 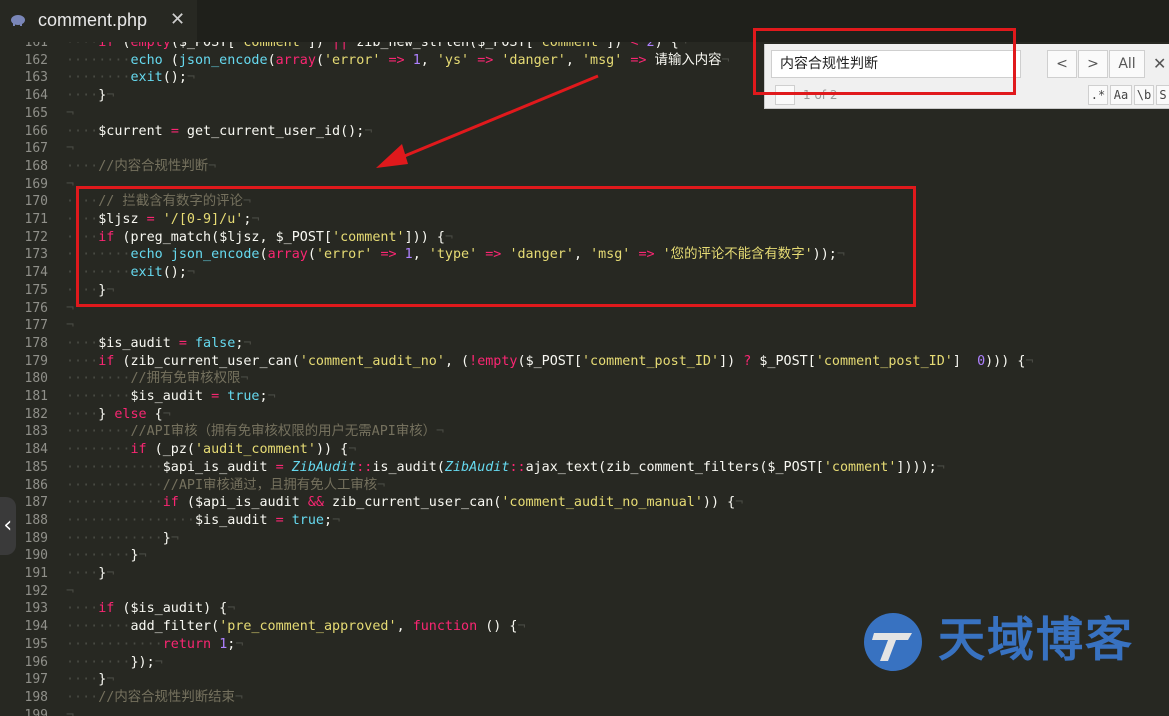 I want to click on code-text: ················$is_audit = true;¬, so click(x=203, y=520).